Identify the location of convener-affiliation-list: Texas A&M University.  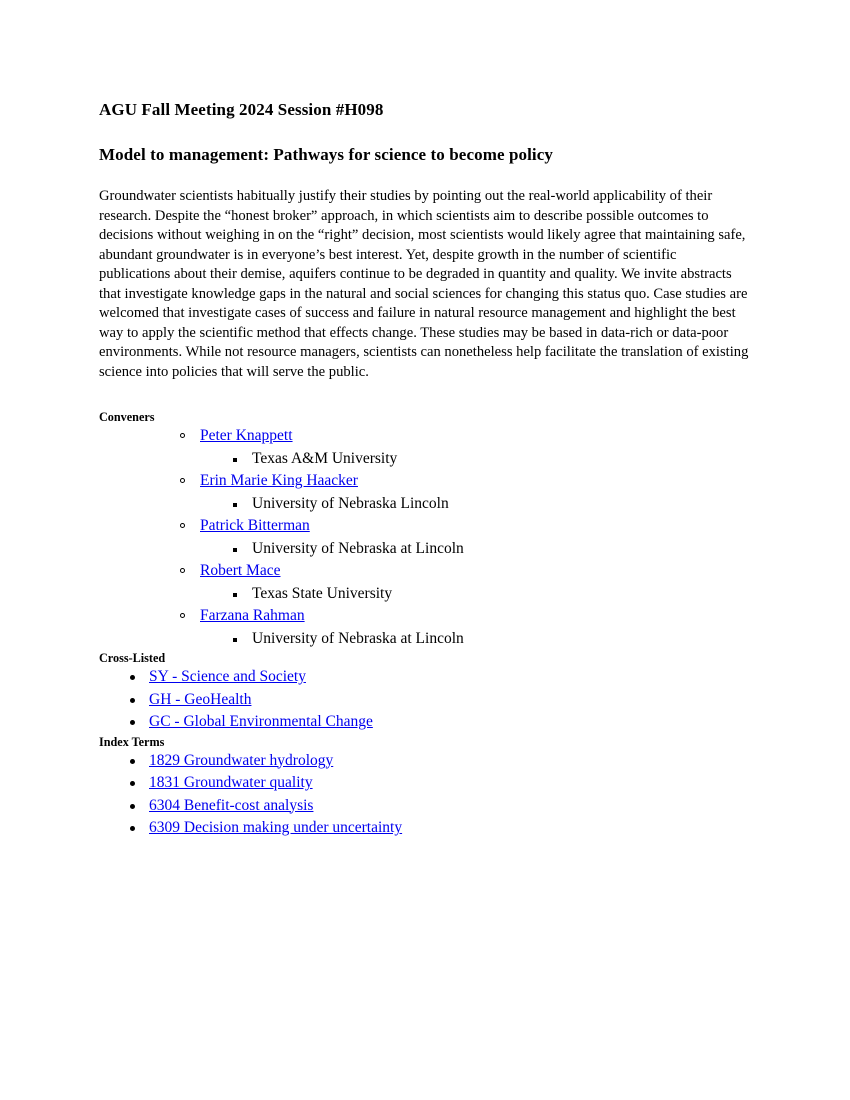
(475, 459).